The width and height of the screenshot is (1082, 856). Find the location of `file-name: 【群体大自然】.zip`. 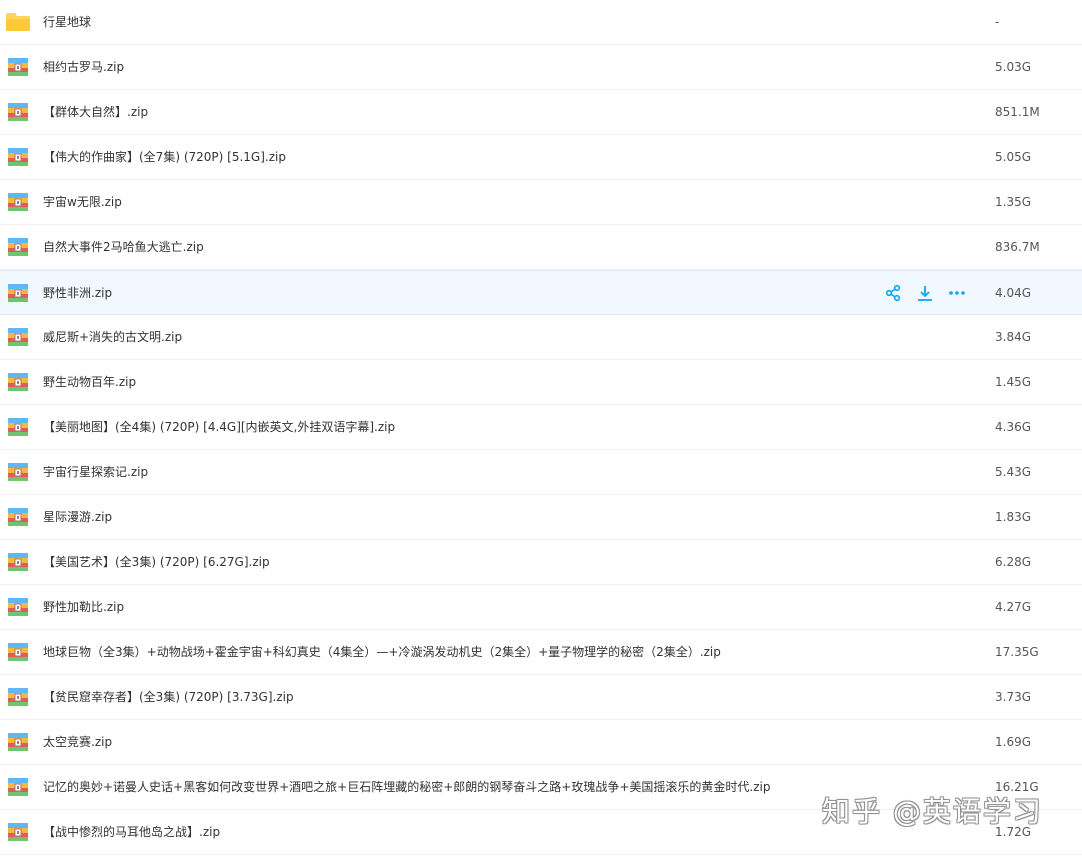

file-name: 【群体大自然】.zip is located at coordinates (95, 112).